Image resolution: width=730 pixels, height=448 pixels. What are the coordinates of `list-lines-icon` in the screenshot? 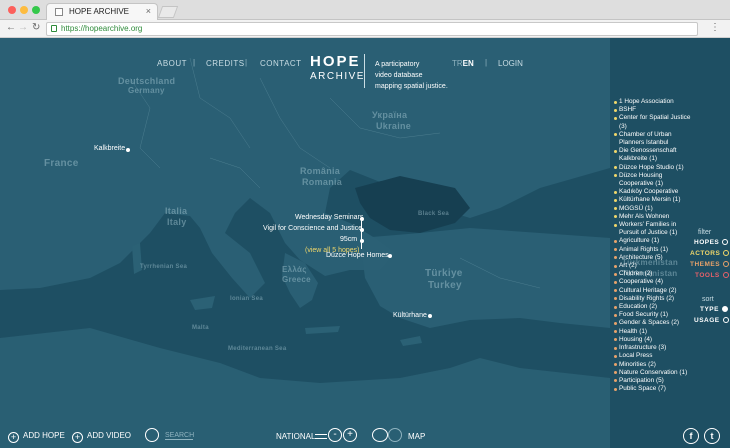 It's located at (321, 436).